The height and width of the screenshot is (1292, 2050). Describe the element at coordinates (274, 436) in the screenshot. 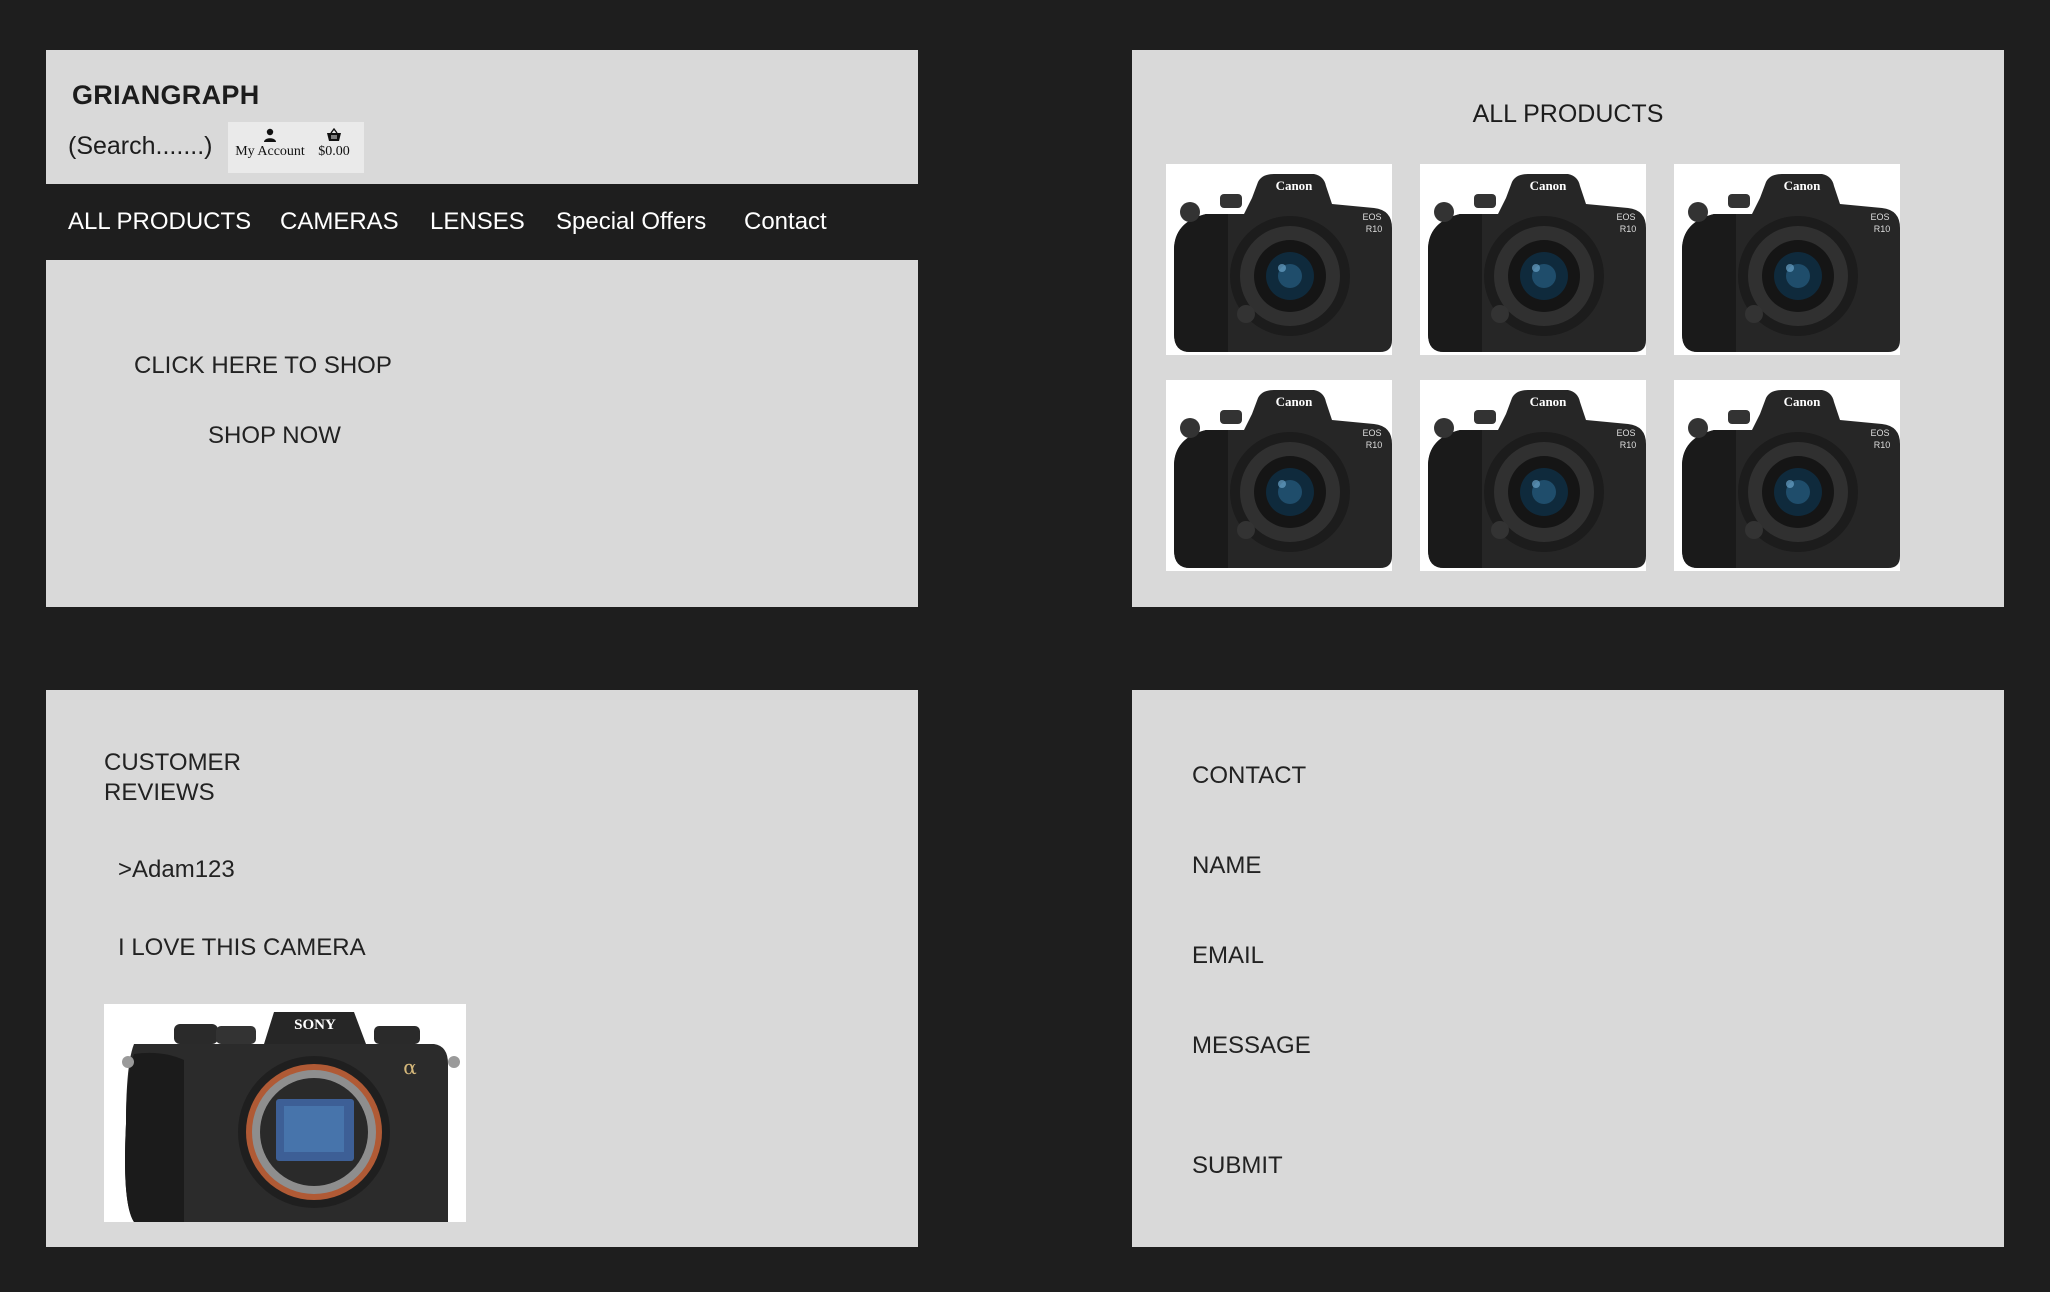

I see `shop-now-button: SHOP NOW` at that location.